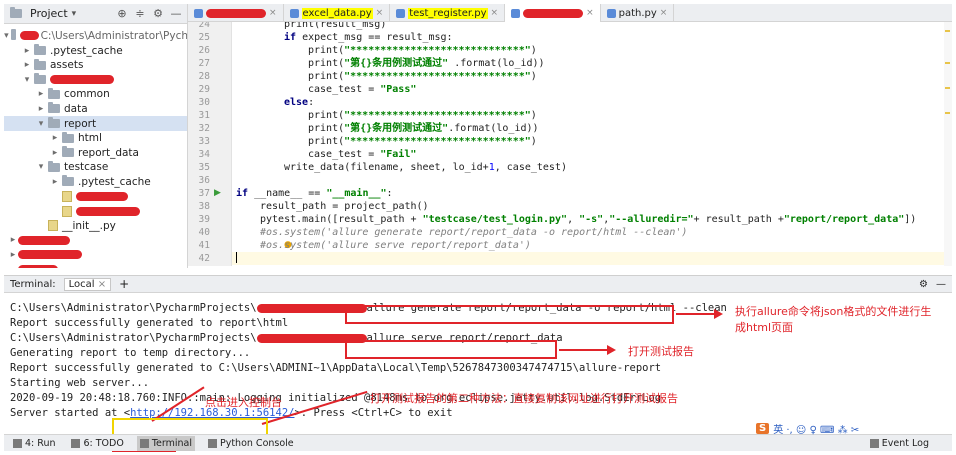 This screenshot has height=455, width=956. What do you see at coordinates (905, 443) in the screenshot?
I see `event-log-label: Event Log` at bounding box center [905, 443].